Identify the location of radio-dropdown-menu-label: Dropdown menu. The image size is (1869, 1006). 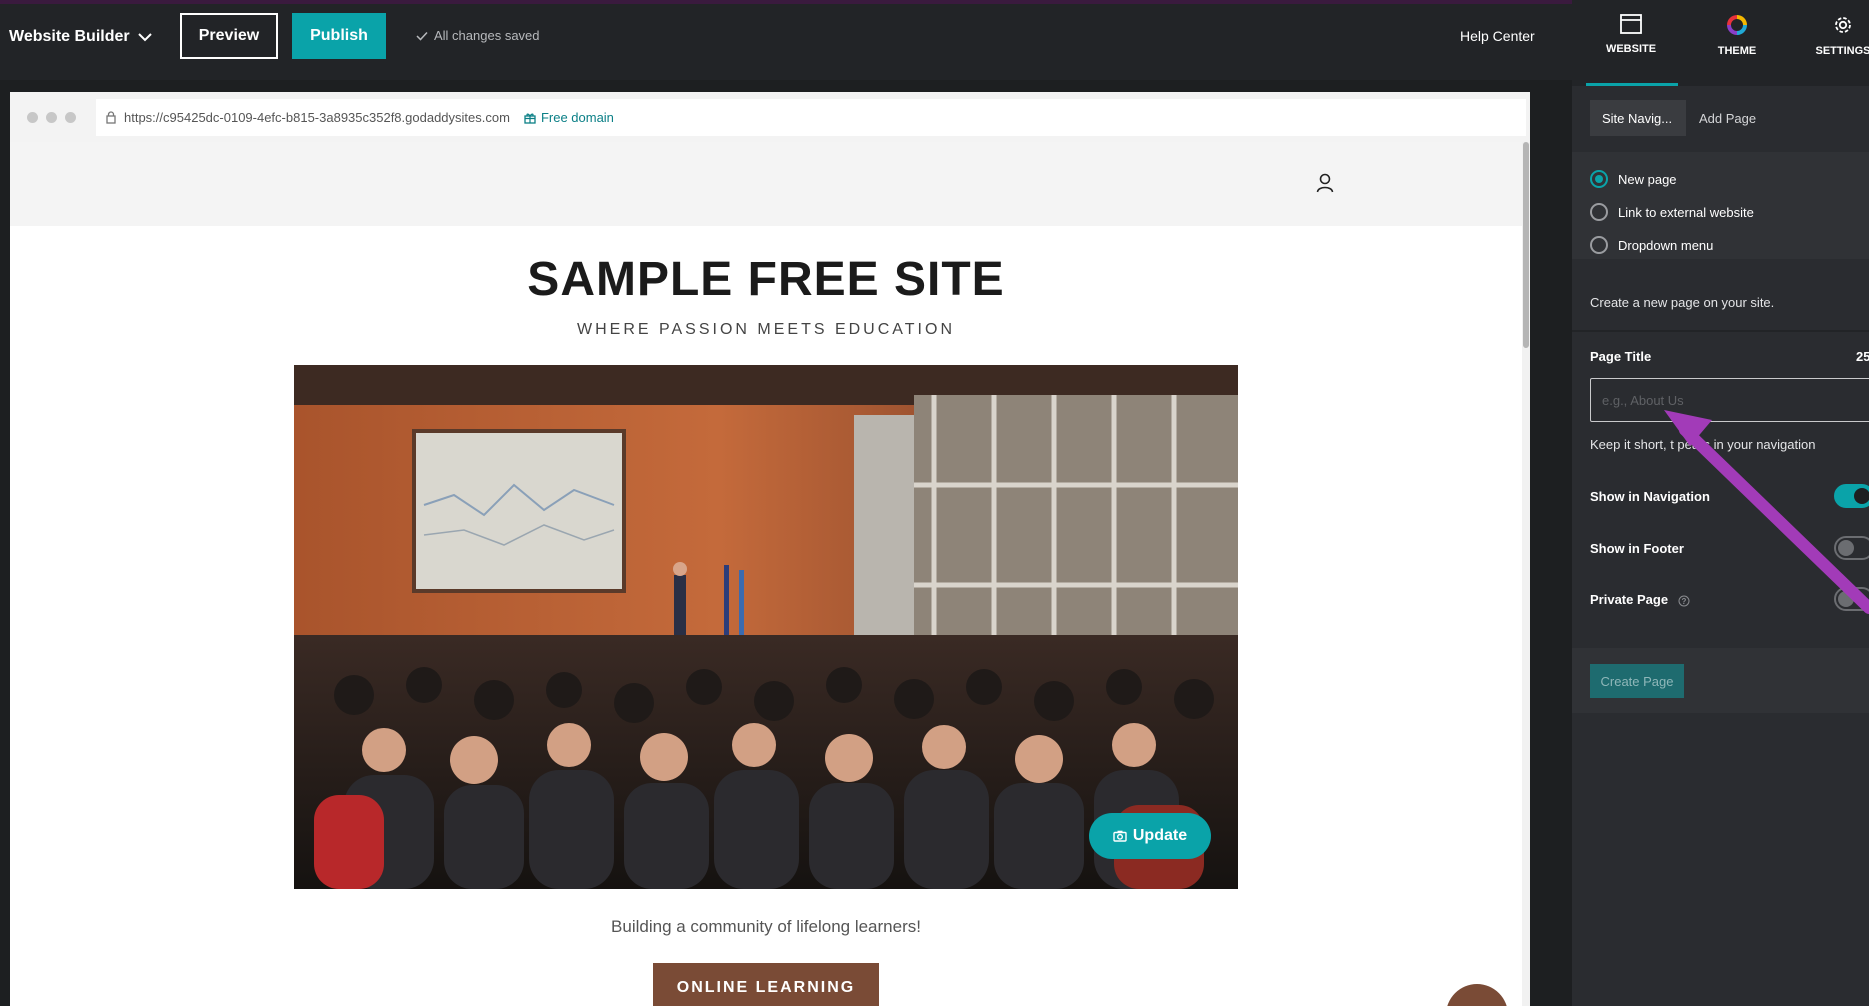
(1666, 245).